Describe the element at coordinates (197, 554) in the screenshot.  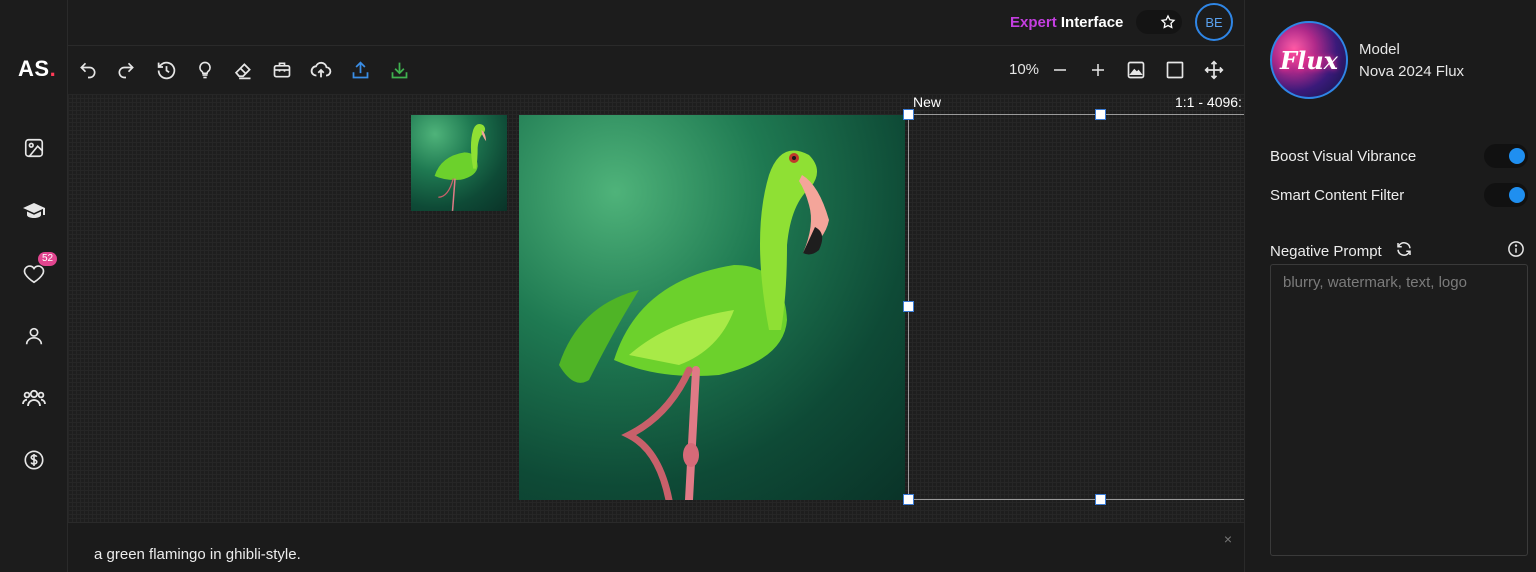
I see `prompt-text: a green flamingo in ghibli-style.` at that location.